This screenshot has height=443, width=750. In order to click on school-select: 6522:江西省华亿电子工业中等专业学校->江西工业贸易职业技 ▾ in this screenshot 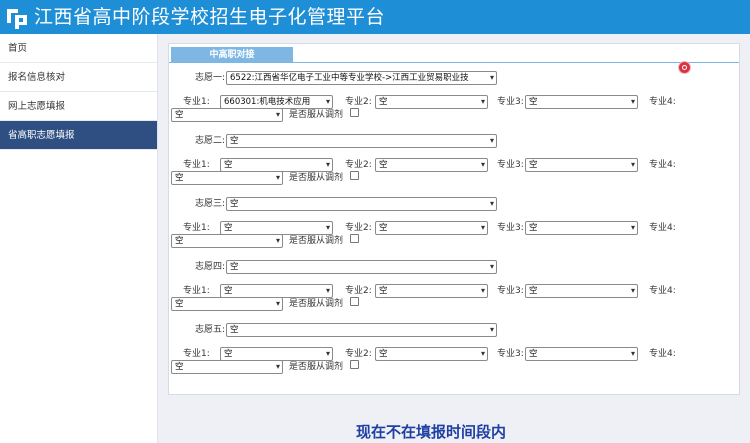, I will do `click(361, 78)`.